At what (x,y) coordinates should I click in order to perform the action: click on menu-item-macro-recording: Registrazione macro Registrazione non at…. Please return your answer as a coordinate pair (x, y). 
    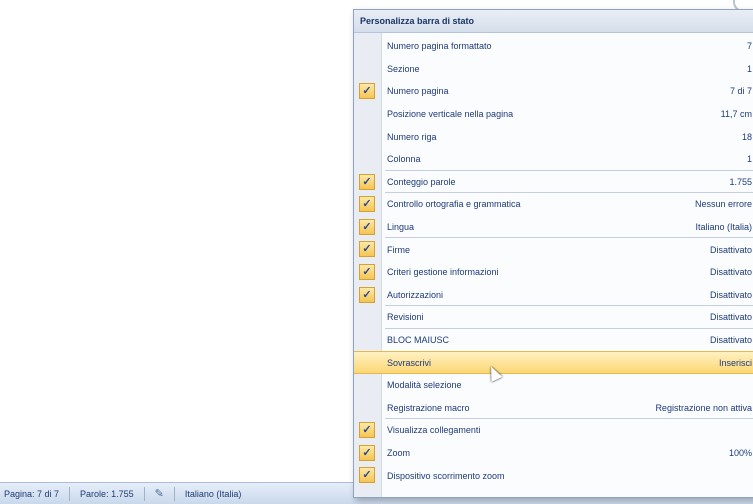
    Looking at the image, I should click on (553, 408).